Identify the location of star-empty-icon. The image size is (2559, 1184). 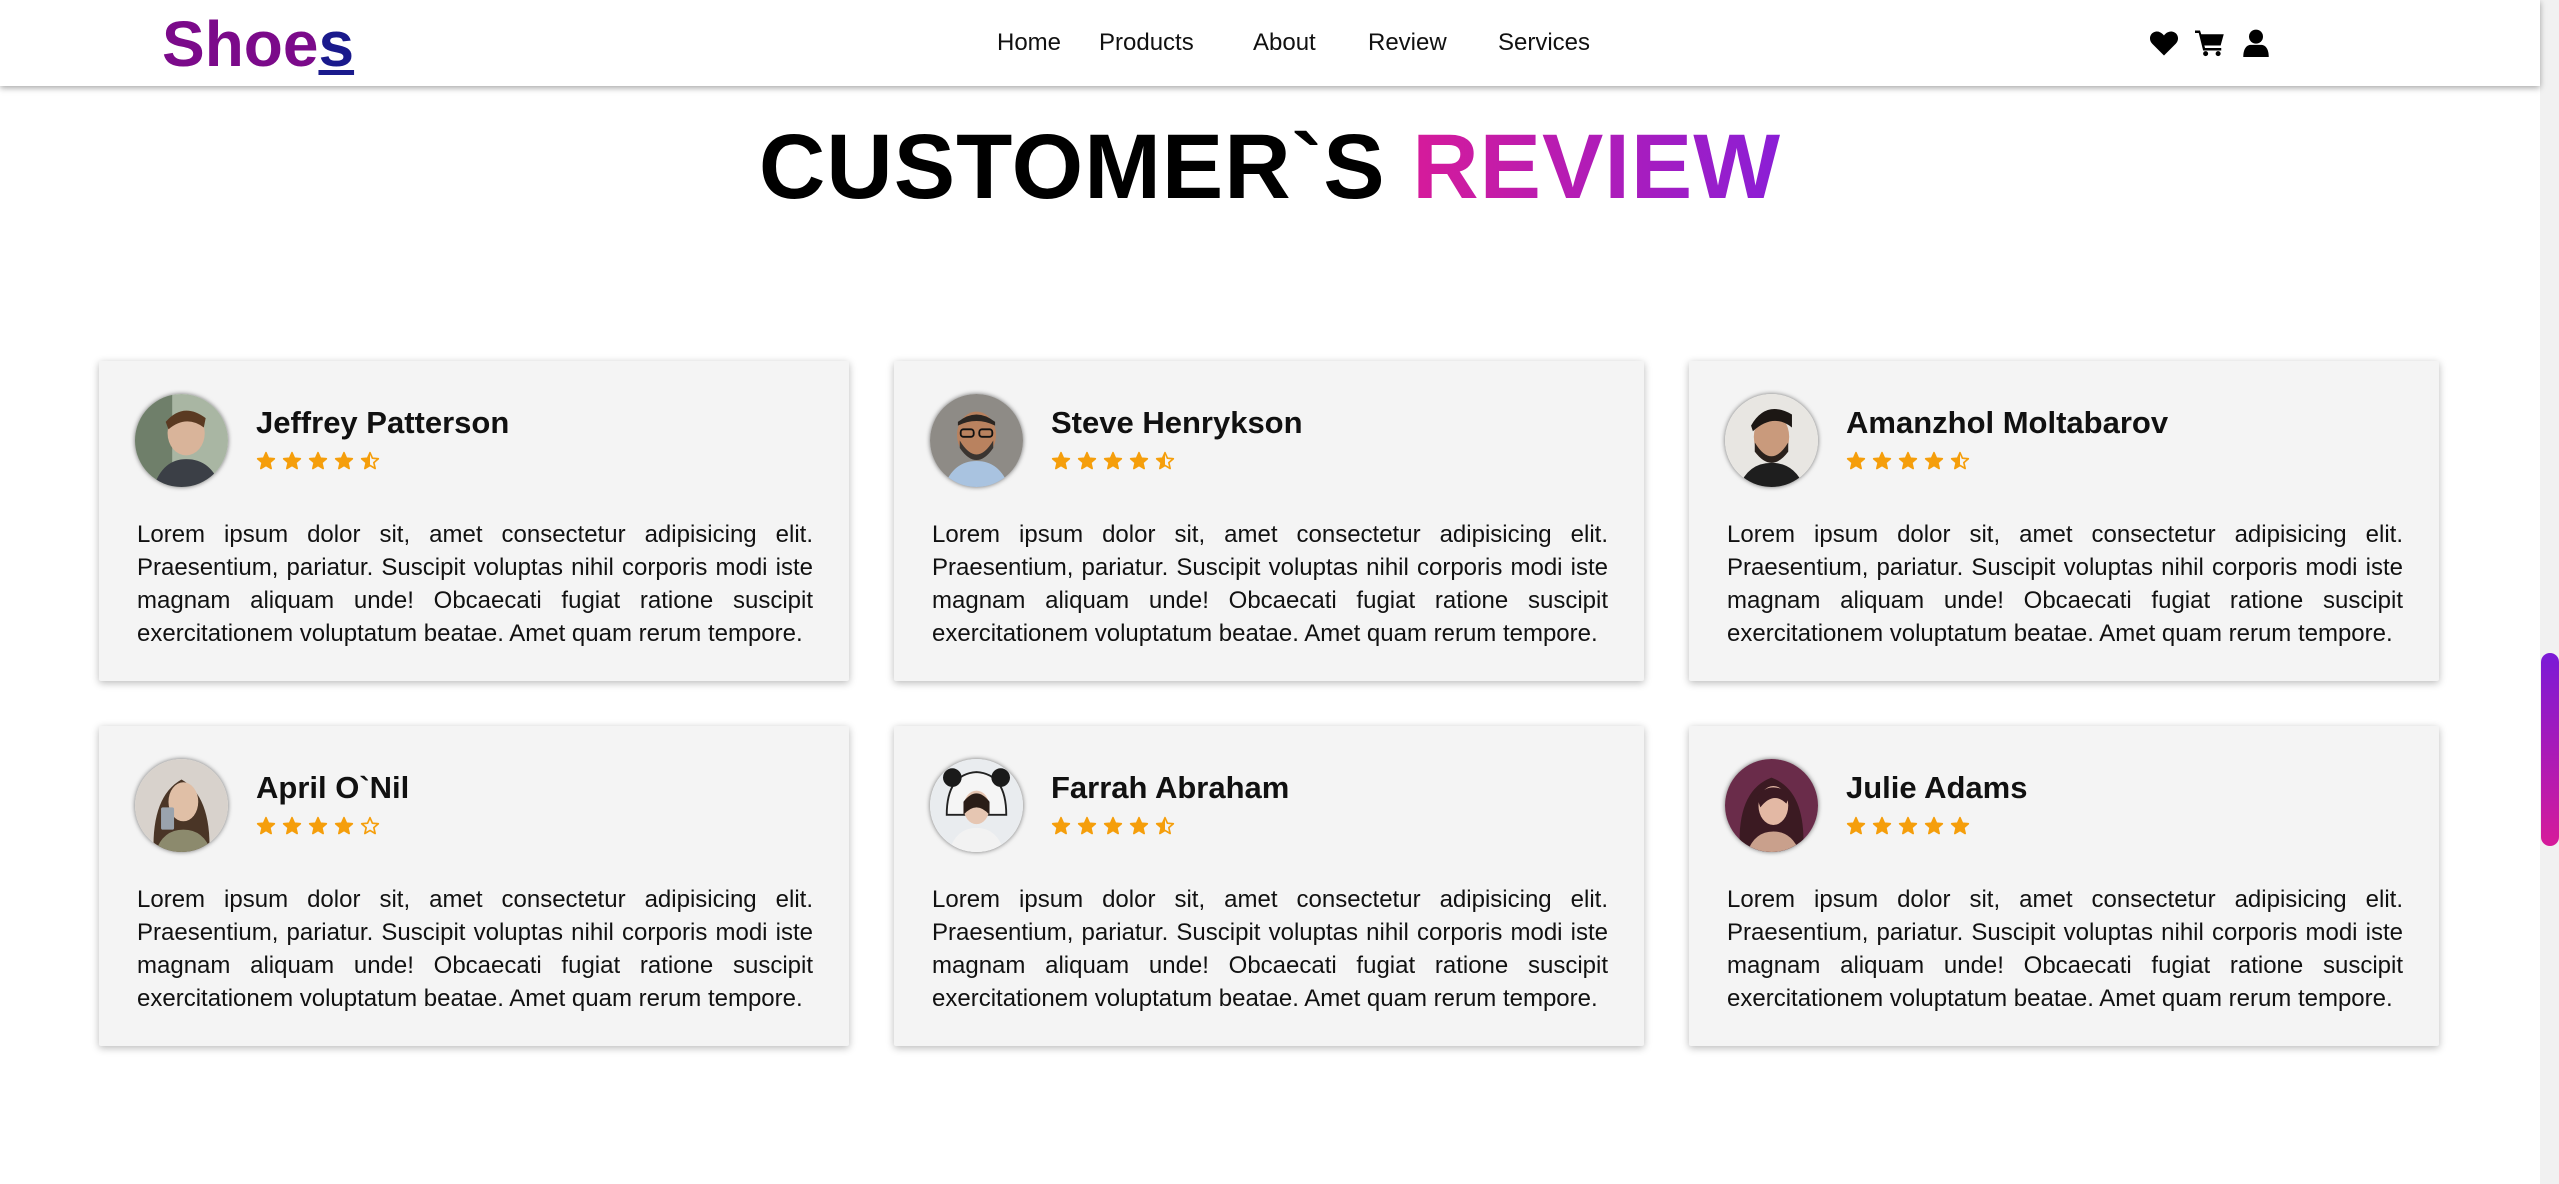
(370, 825).